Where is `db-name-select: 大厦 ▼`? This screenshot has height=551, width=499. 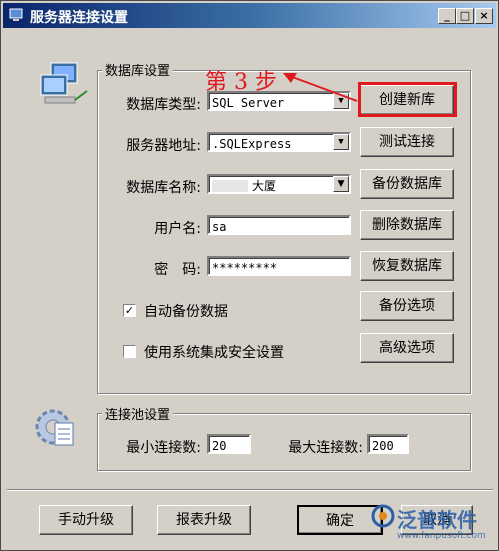
db-name-select: 大厦 ▼ is located at coordinates (279, 184).